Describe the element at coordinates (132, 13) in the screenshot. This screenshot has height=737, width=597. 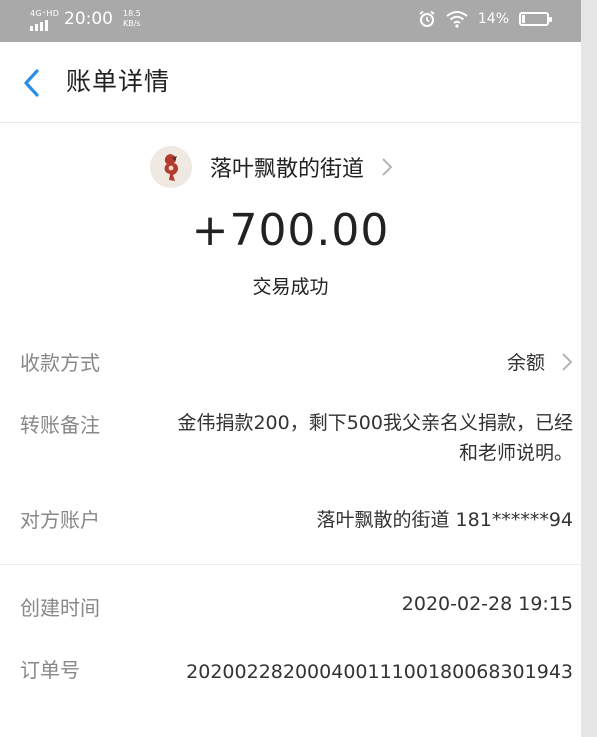
I see `network-speed-value: 18.5` at that location.